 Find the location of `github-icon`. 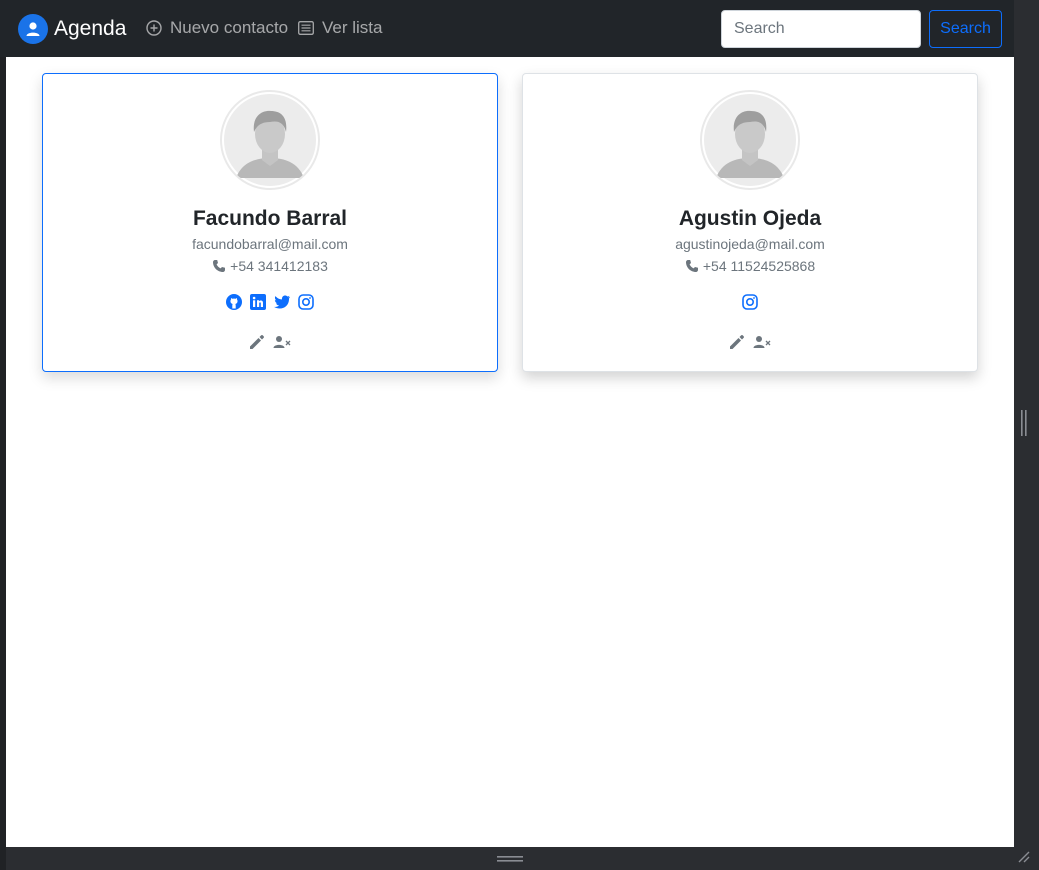

github-icon is located at coordinates (234, 302).